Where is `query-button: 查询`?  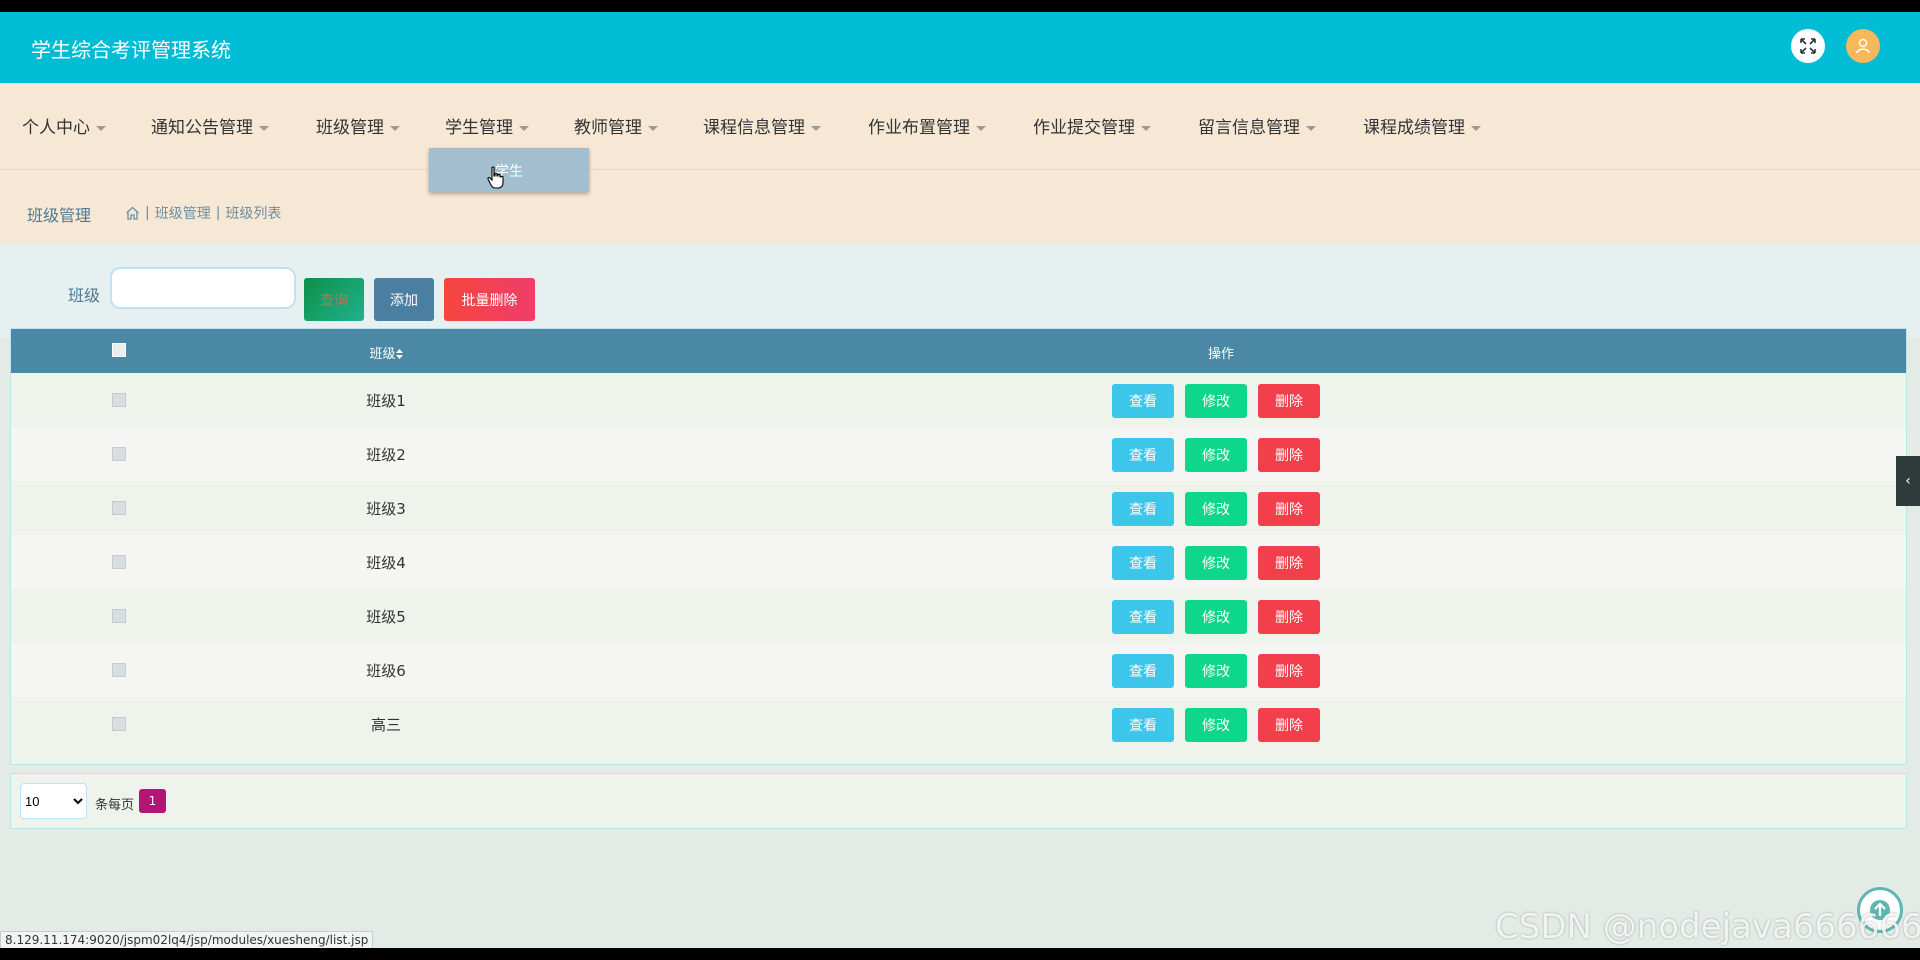 query-button: 查询 is located at coordinates (334, 299).